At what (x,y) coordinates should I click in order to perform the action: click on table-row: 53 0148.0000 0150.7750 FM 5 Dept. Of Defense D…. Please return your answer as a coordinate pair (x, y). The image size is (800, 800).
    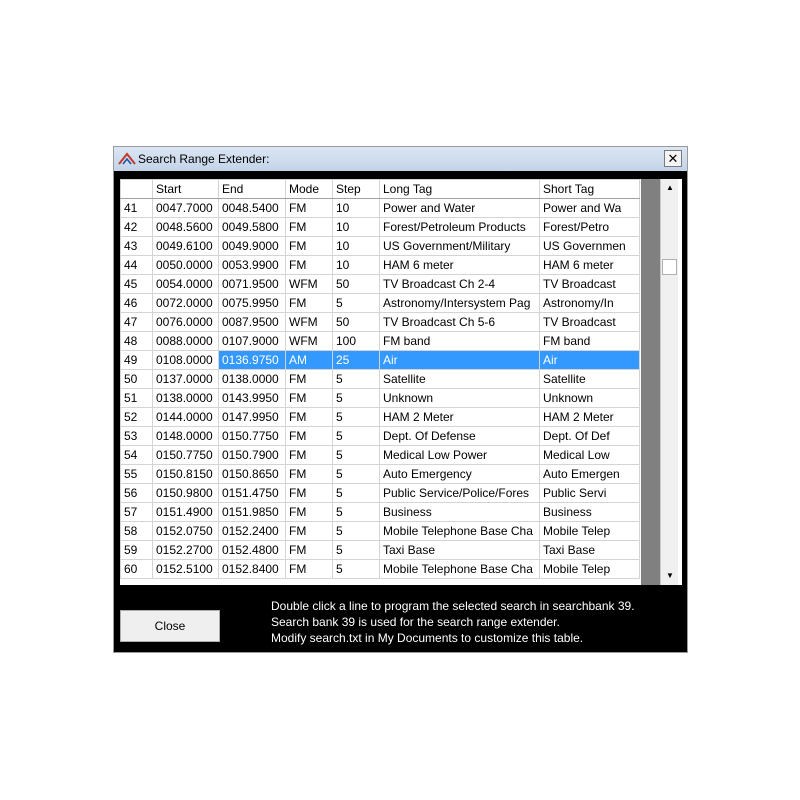
    Looking at the image, I should click on (380, 436).